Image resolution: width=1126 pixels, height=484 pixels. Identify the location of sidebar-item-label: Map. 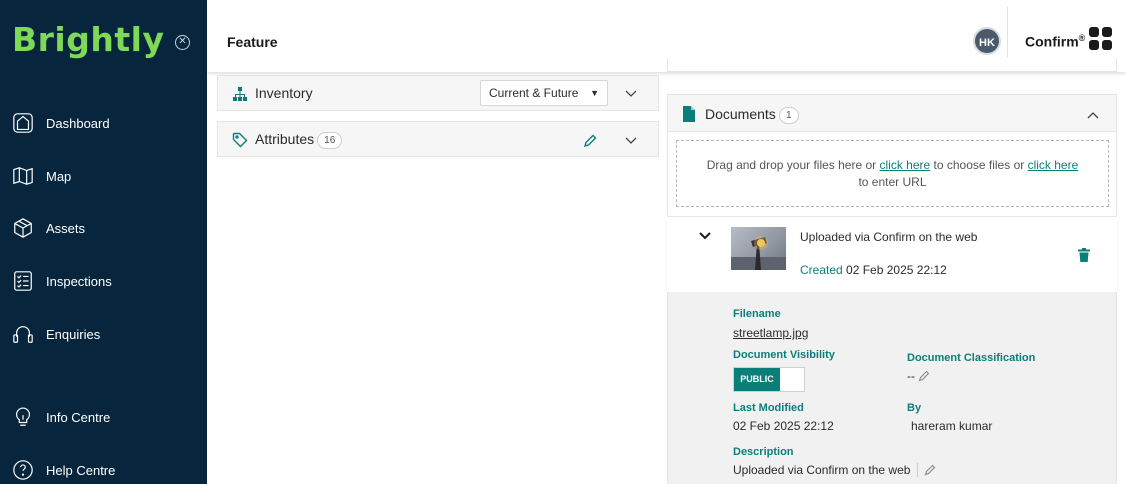
(59, 176).